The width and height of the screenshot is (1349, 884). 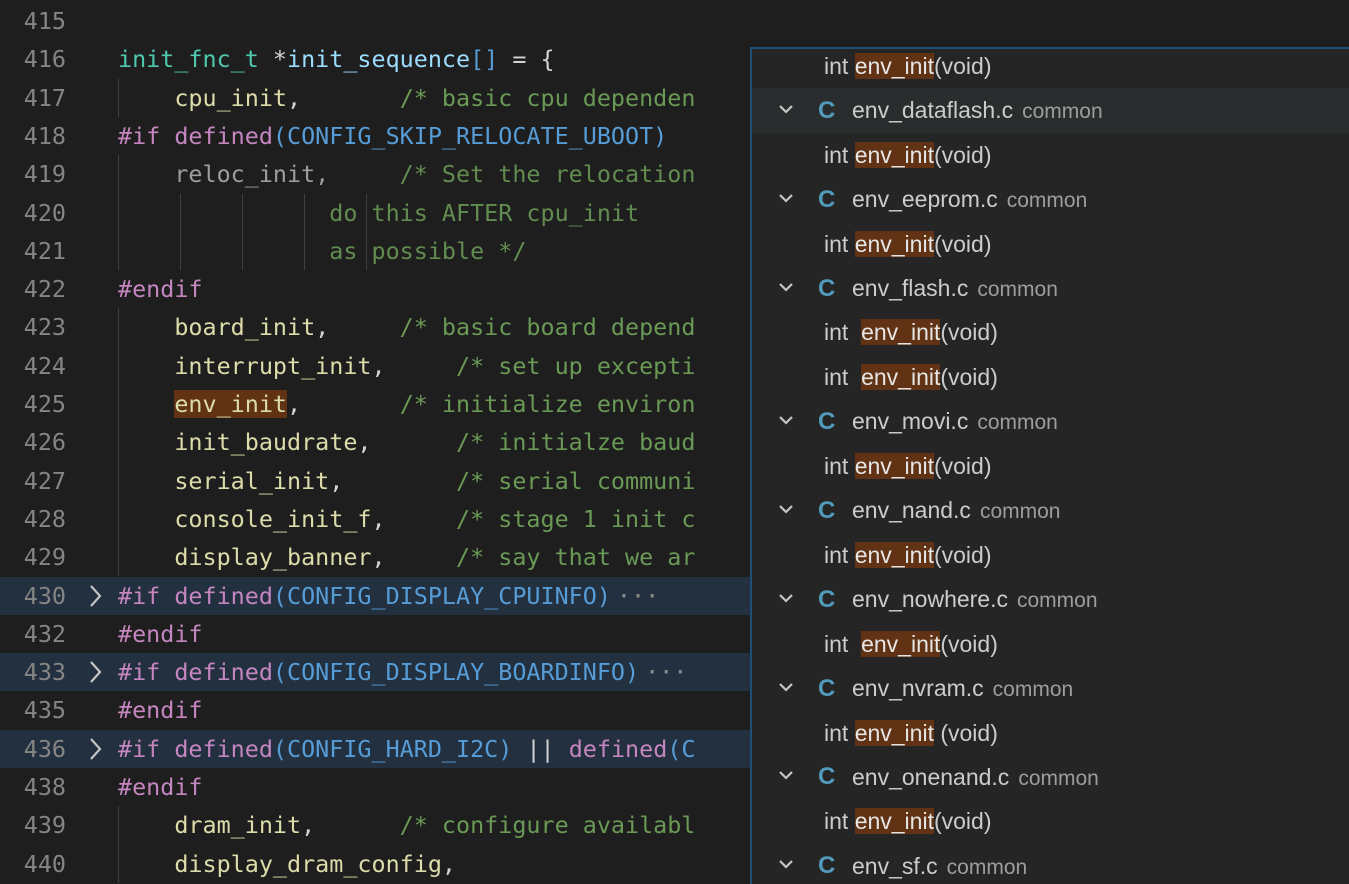 I want to click on code-line: 421 as possible */, so click(x=375, y=251).